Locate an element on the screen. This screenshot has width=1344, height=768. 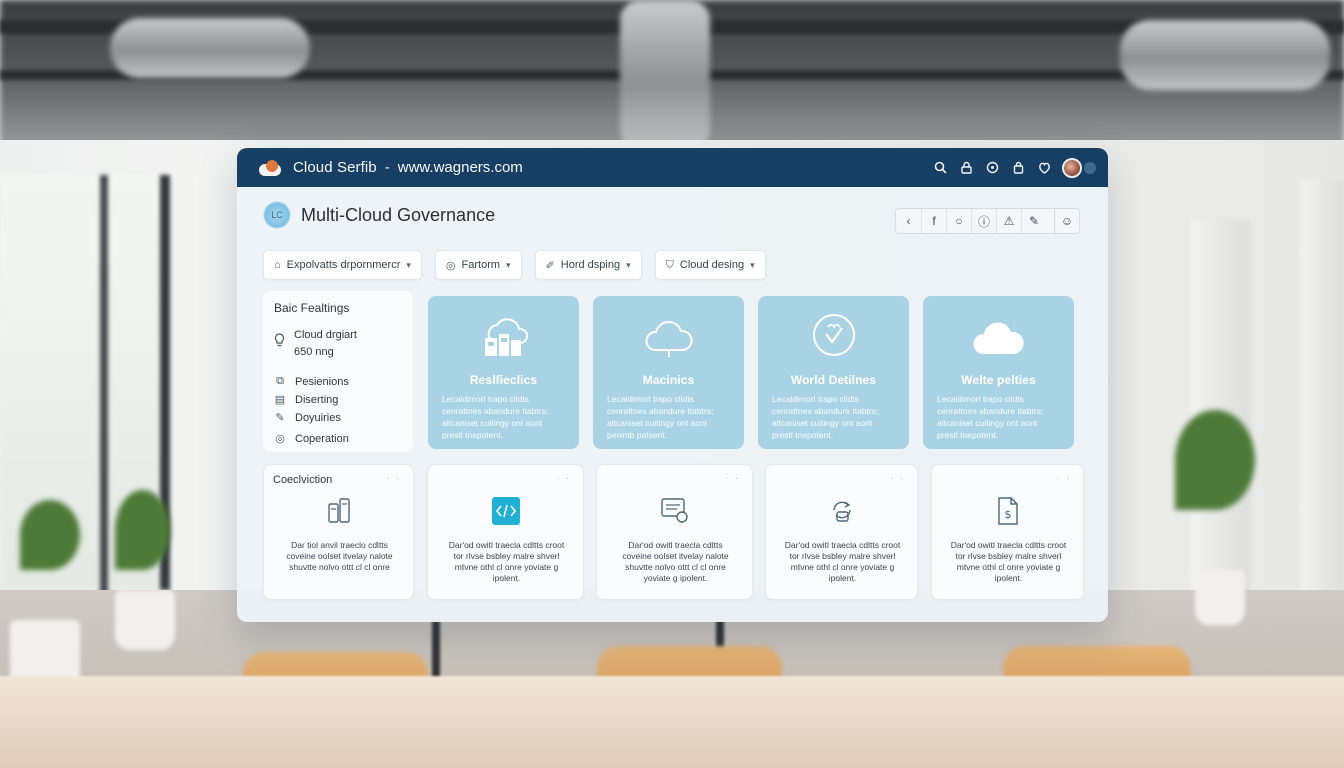
dollar-doc-icon: $ is located at coordinates (1008, 513).